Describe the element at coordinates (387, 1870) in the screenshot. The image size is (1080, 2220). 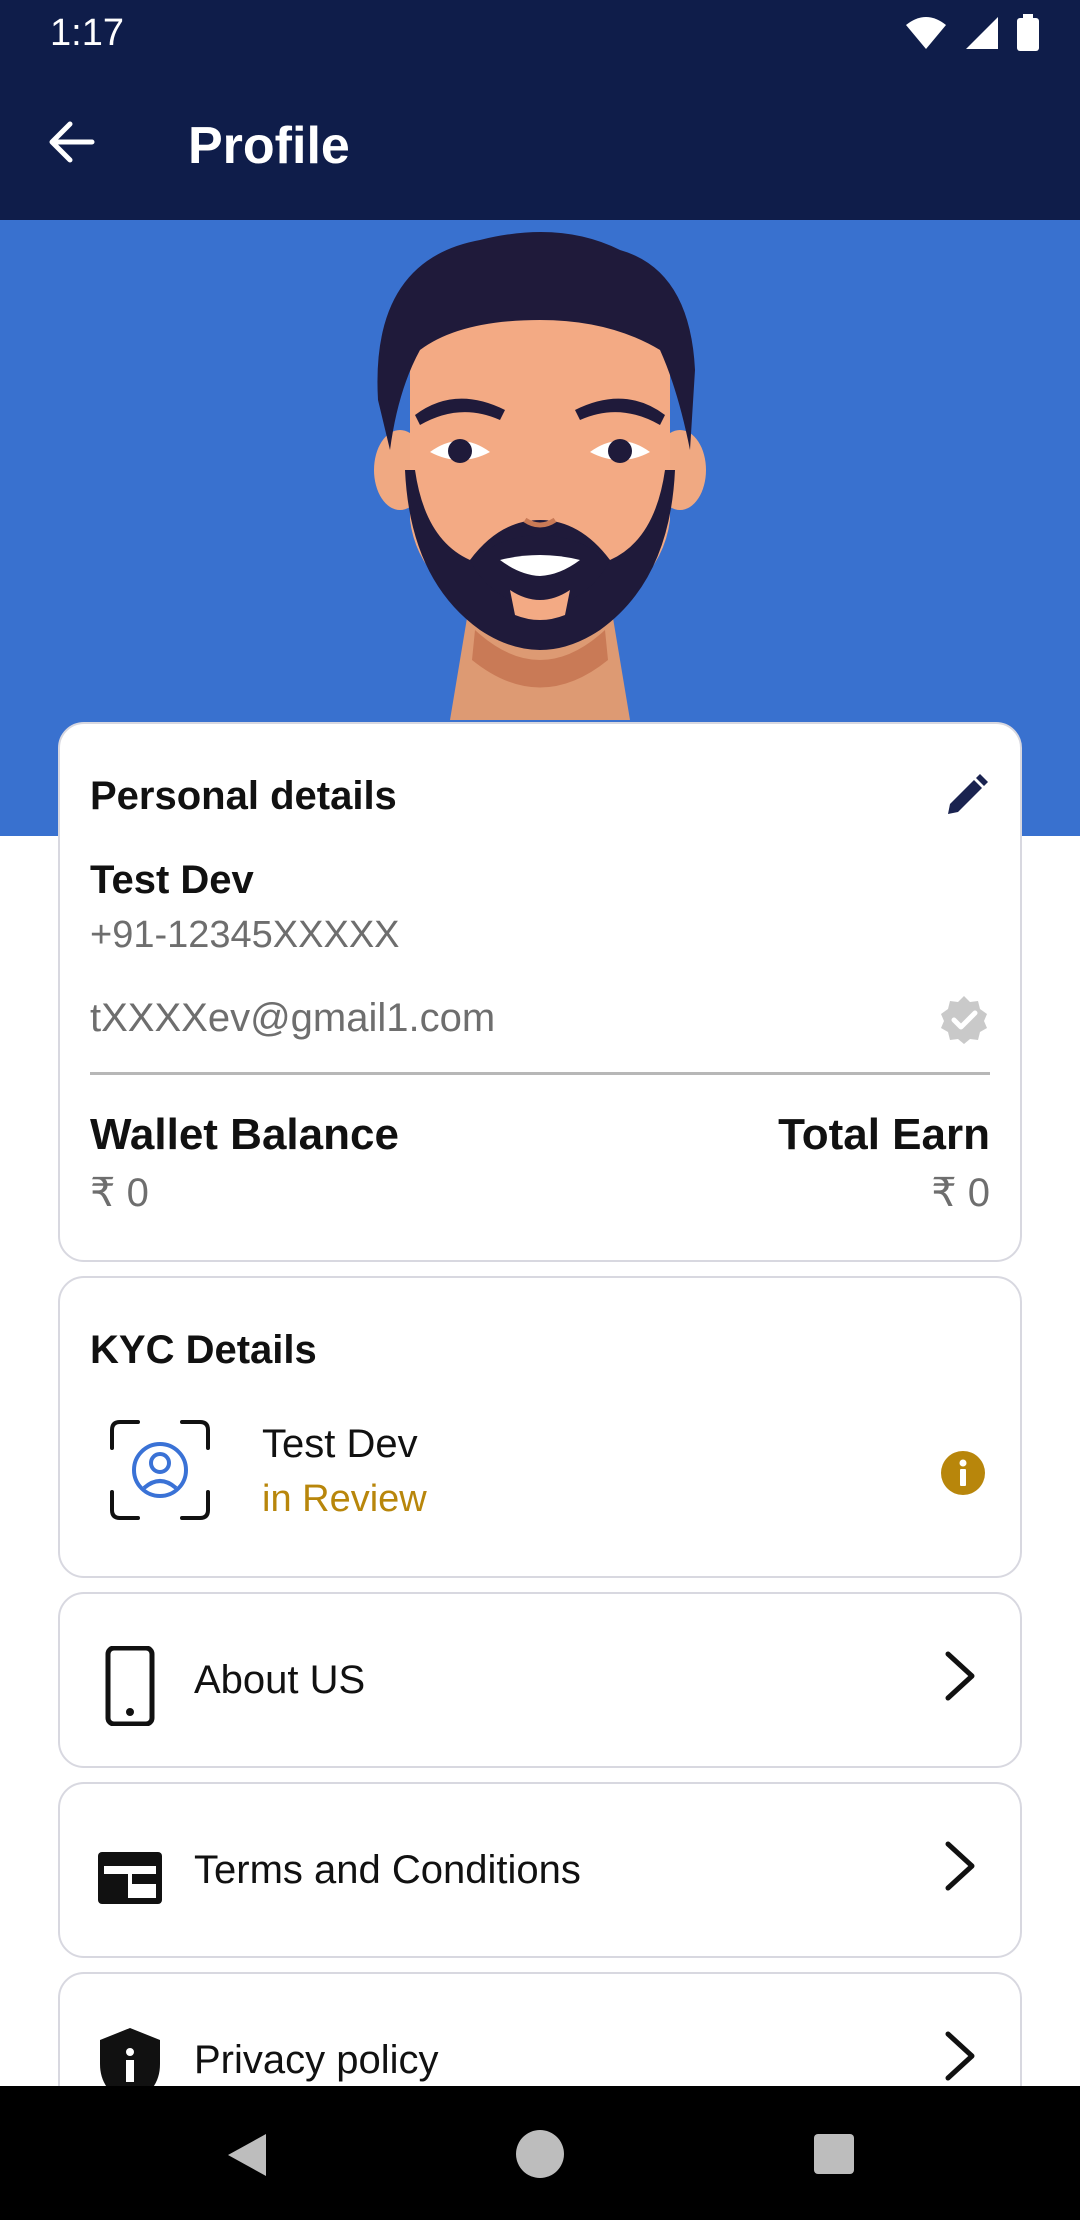
I see `menu-item-label: Terms and Conditions` at that location.